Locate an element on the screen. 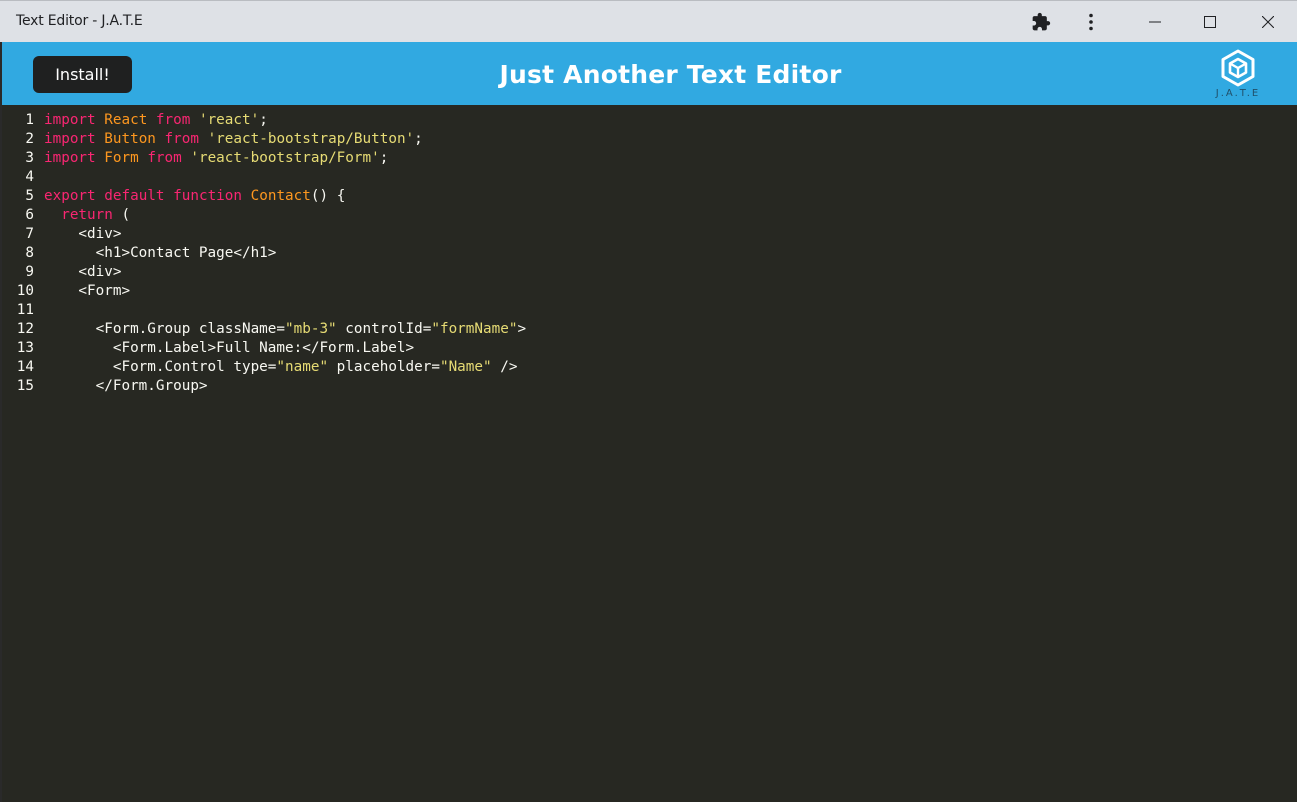 This screenshot has width=1297, height=802. code-text: import Form from 'react-bootstrap/Form'; is located at coordinates (216, 158).